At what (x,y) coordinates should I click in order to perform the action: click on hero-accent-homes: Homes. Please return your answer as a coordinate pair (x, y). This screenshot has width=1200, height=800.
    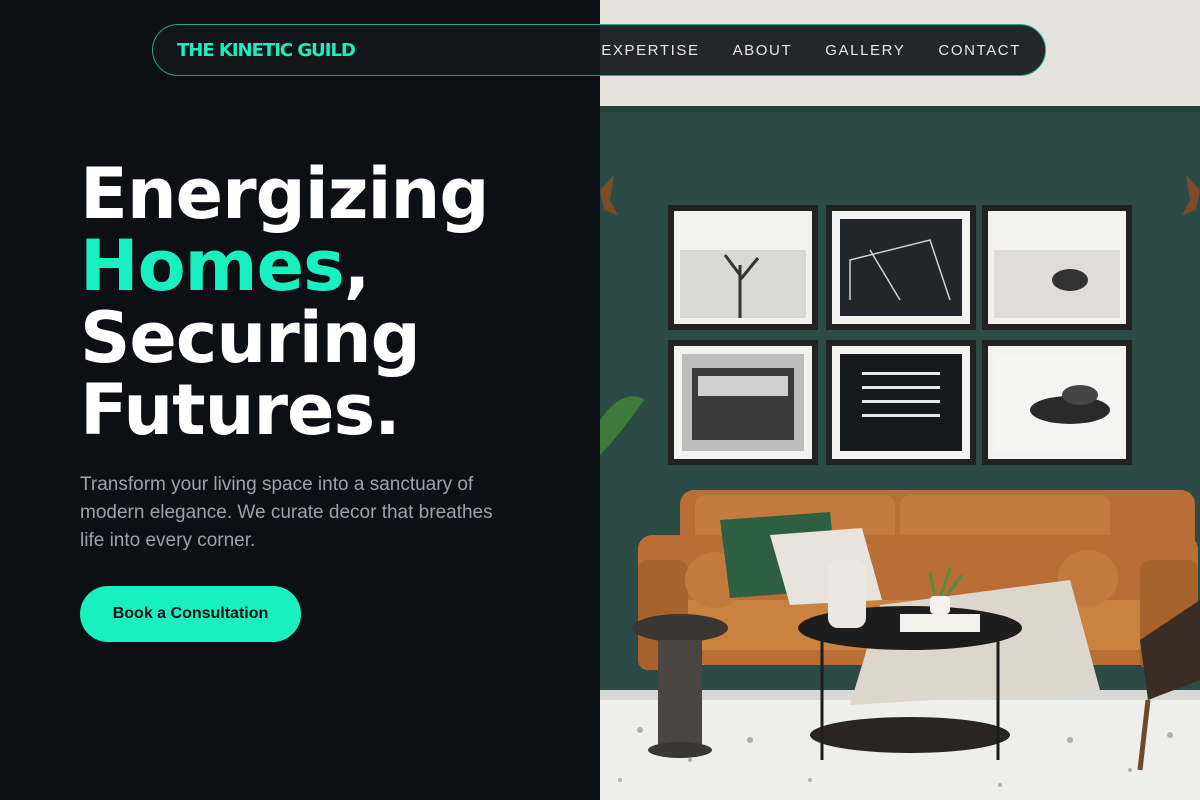
    Looking at the image, I should click on (212, 266).